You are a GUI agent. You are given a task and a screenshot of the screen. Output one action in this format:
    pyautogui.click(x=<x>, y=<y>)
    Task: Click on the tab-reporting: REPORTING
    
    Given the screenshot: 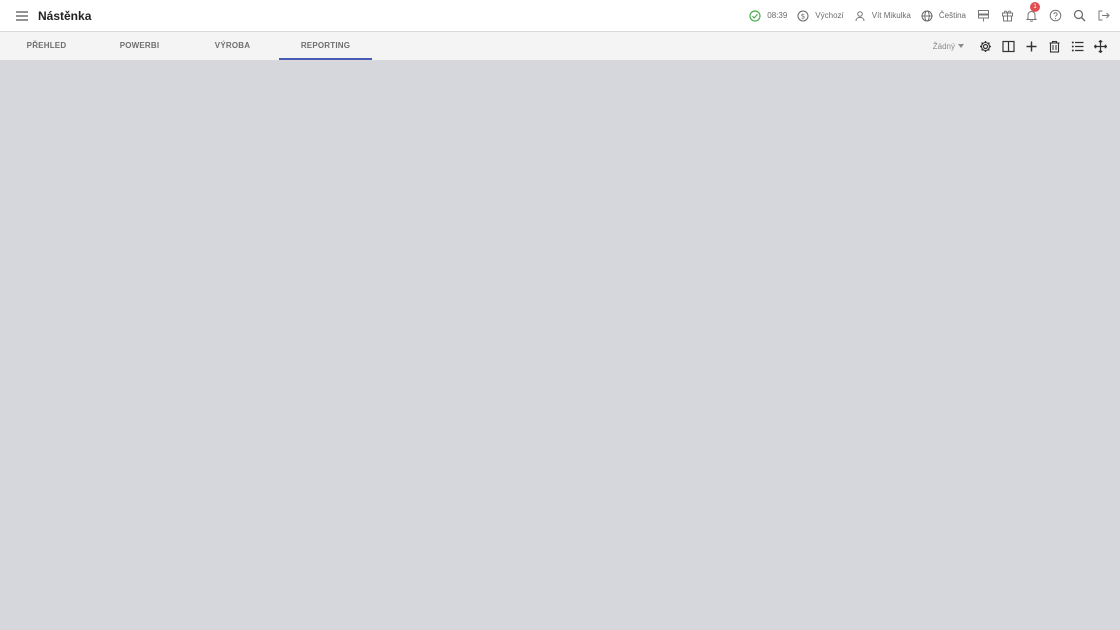 What is the action you would take?
    pyautogui.click(x=325, y=46)
    